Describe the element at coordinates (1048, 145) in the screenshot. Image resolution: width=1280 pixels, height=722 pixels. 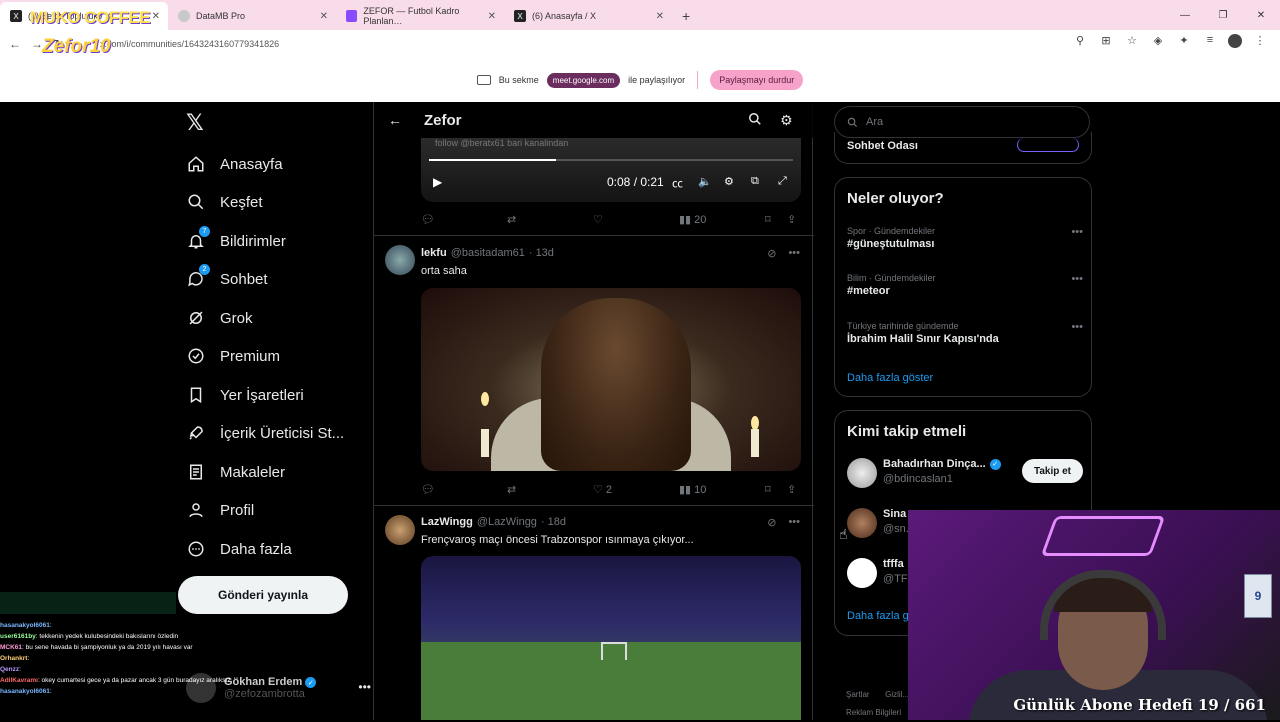
I see `chat-room-join-icon` at that location.